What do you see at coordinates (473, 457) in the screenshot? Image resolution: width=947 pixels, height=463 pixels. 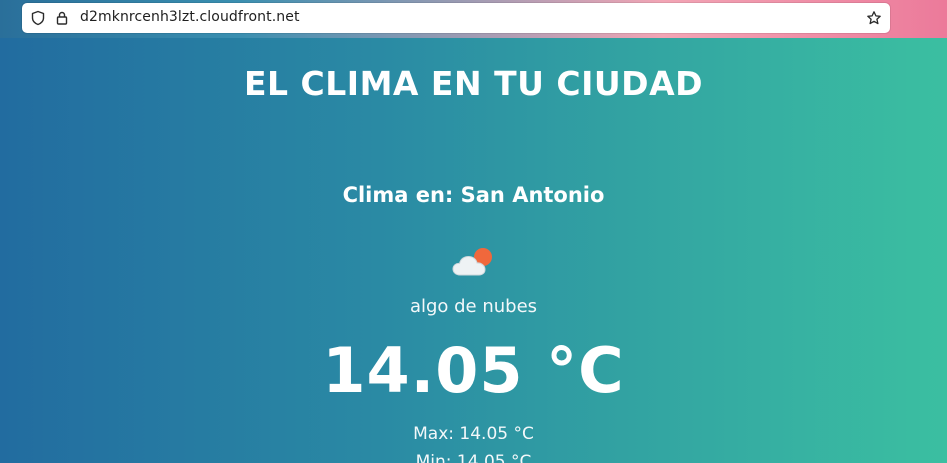 I see `min-temperature: Min: 14.05 °C` at bounding box center [473, 457].